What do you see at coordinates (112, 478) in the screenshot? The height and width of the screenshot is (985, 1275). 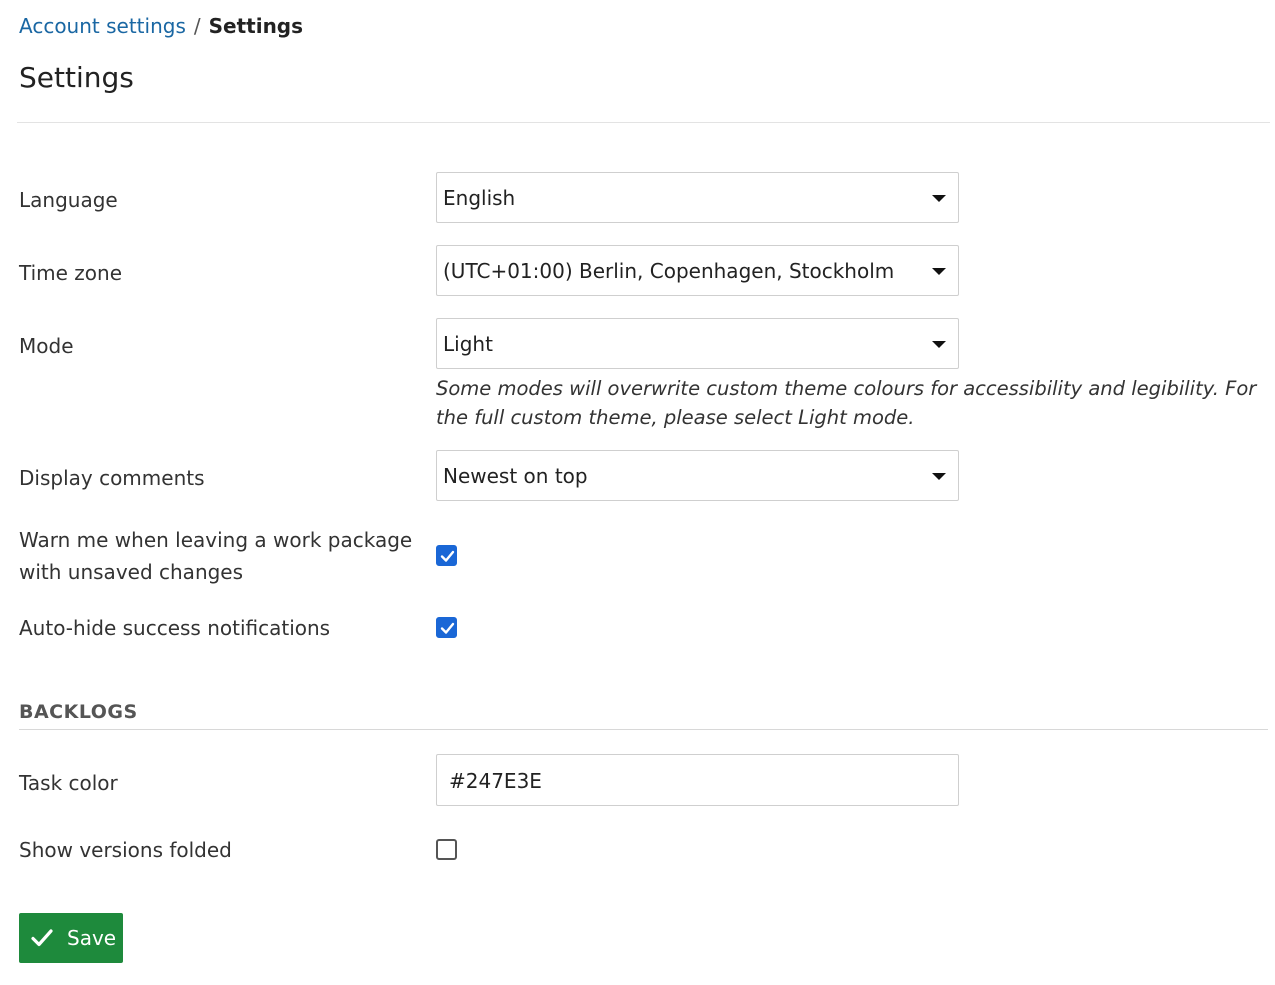 I see `display-comments-label: Display comments` at bounding box center [112, 478].